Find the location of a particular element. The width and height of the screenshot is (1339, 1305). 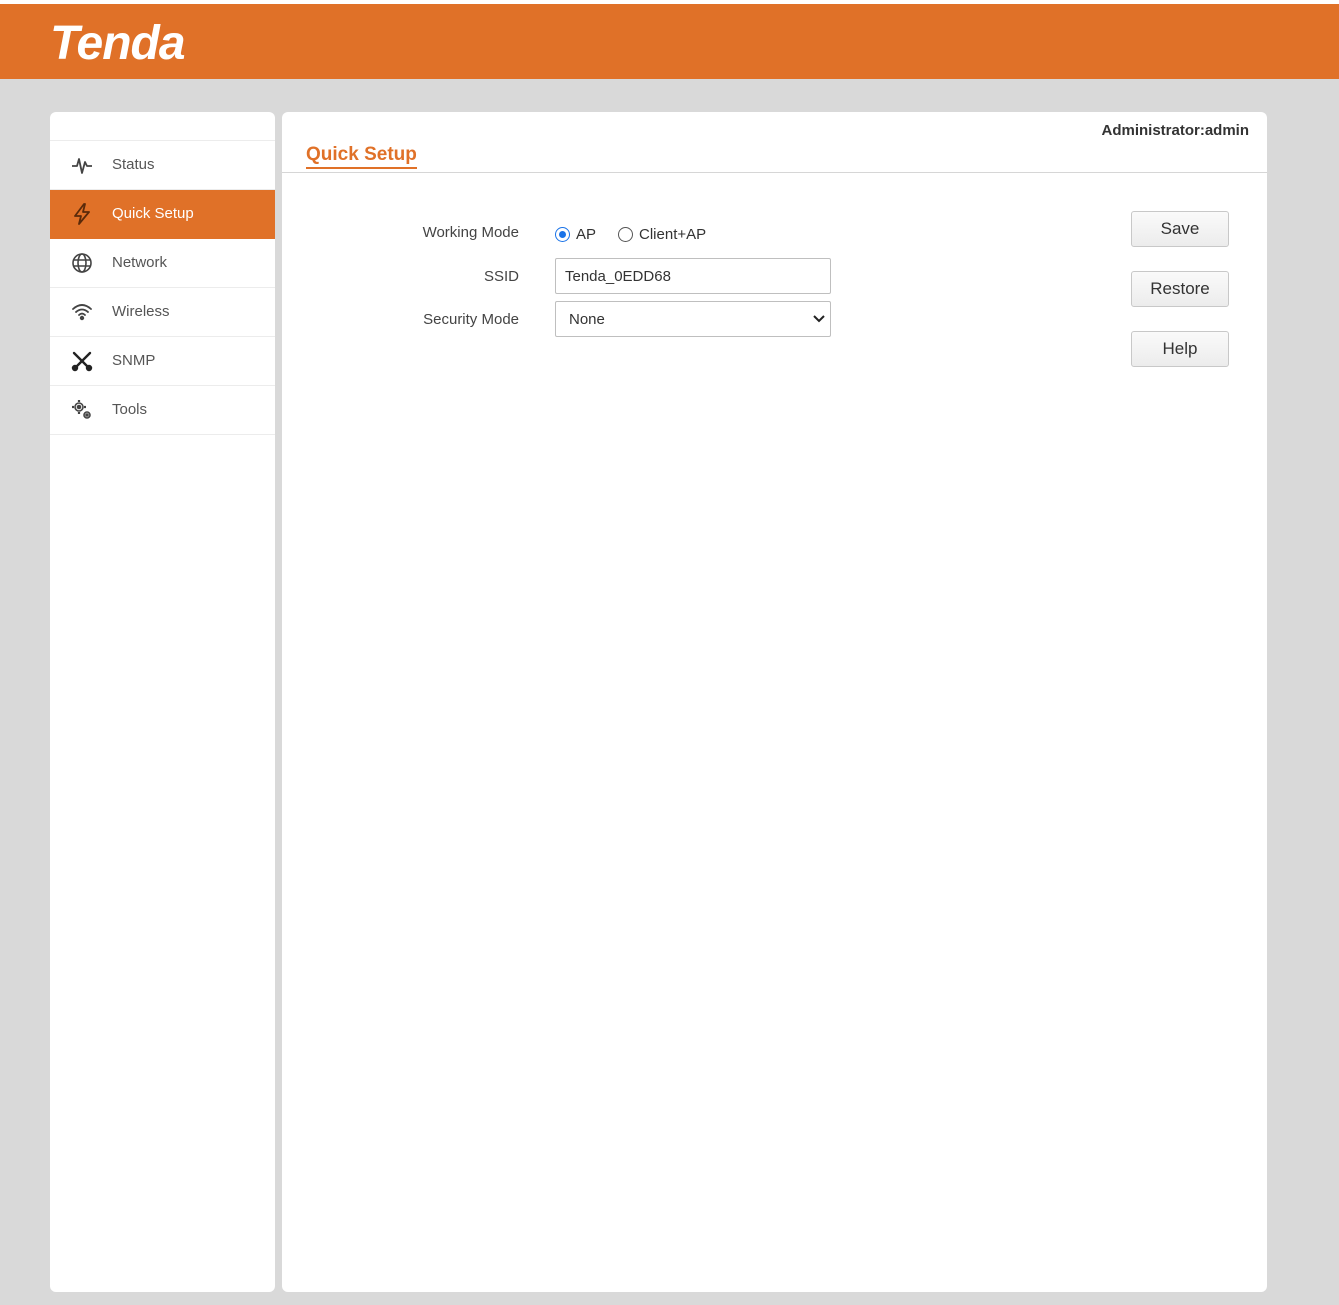

gears-icon is located at coordinates (82, 410).